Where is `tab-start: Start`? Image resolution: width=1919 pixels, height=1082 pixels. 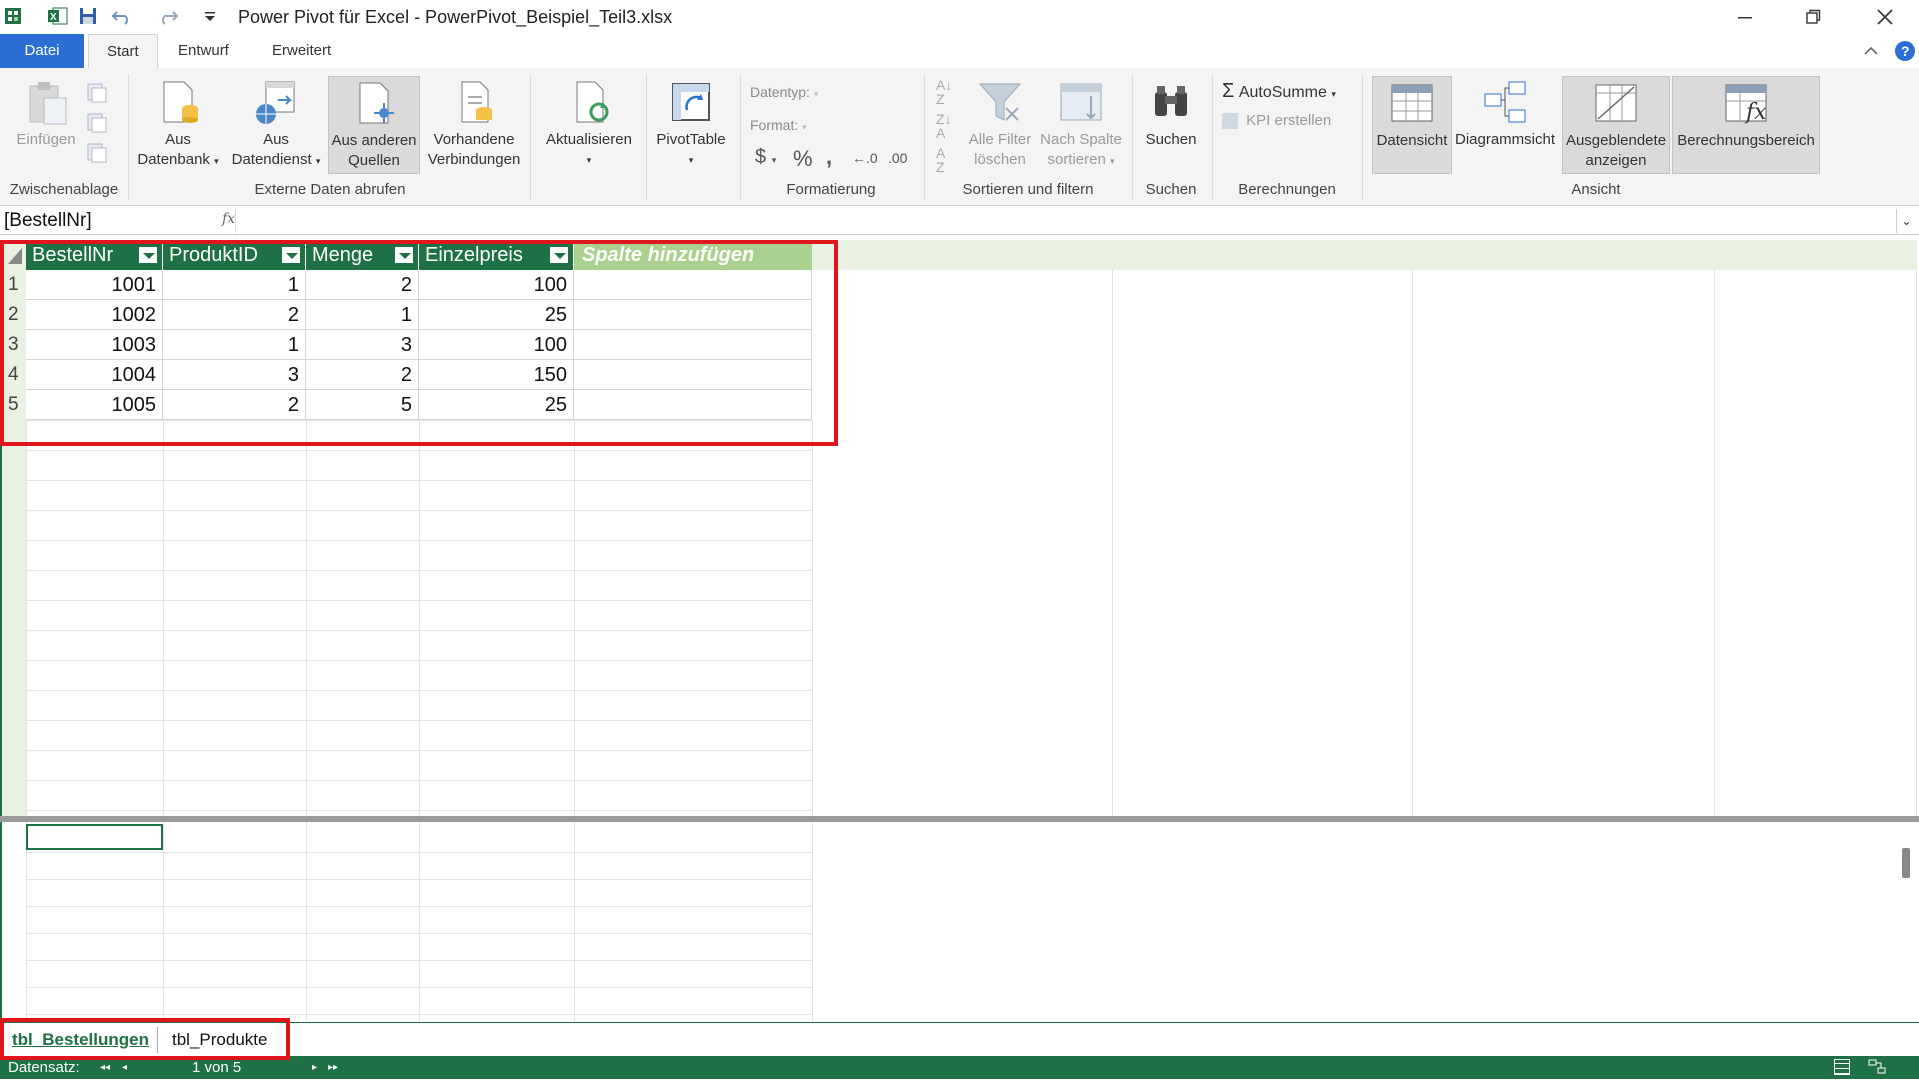 tab-start: Start is located at coordinates (123, 51).